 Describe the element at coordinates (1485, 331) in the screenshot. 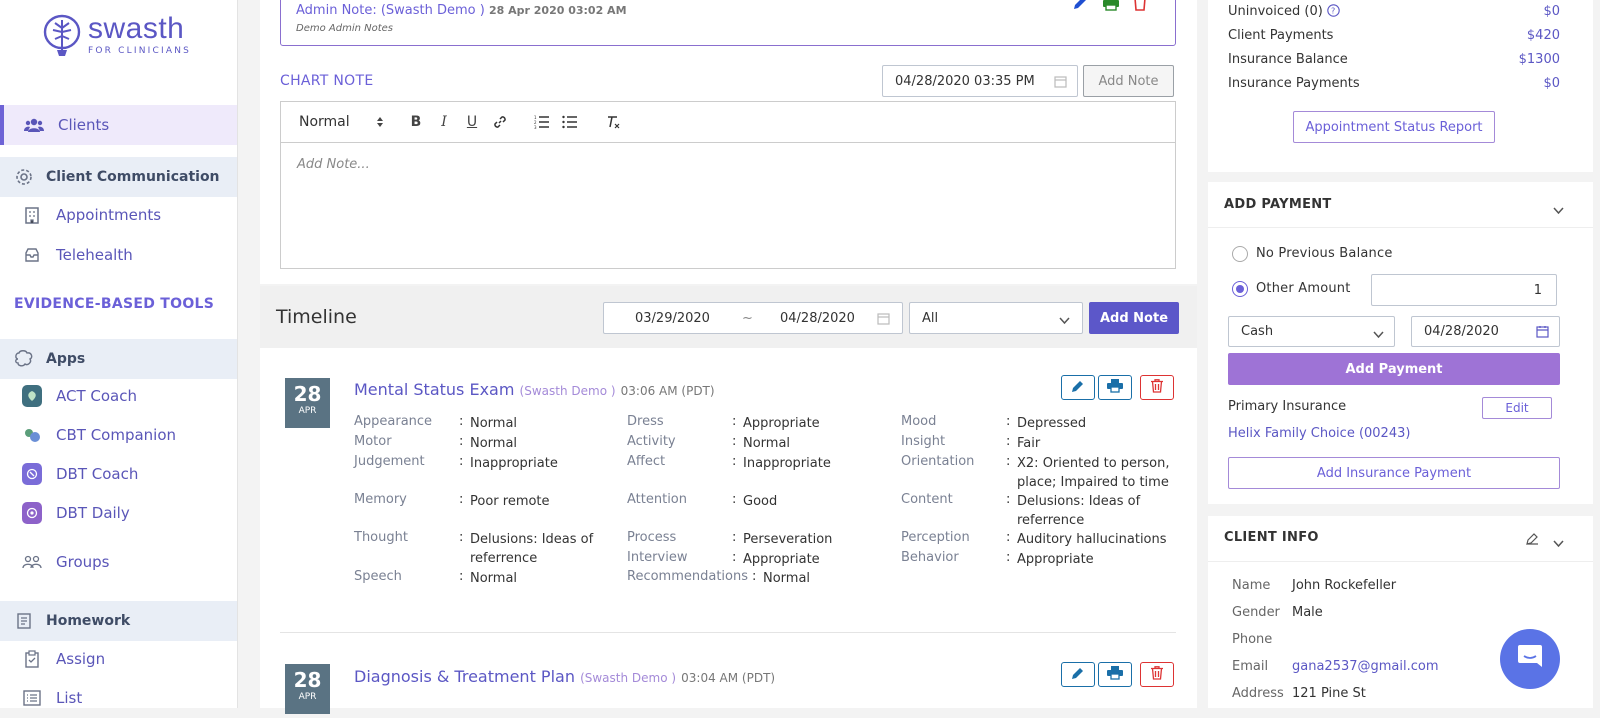

I see `payment-date-input: 04/28/2020` at that location.